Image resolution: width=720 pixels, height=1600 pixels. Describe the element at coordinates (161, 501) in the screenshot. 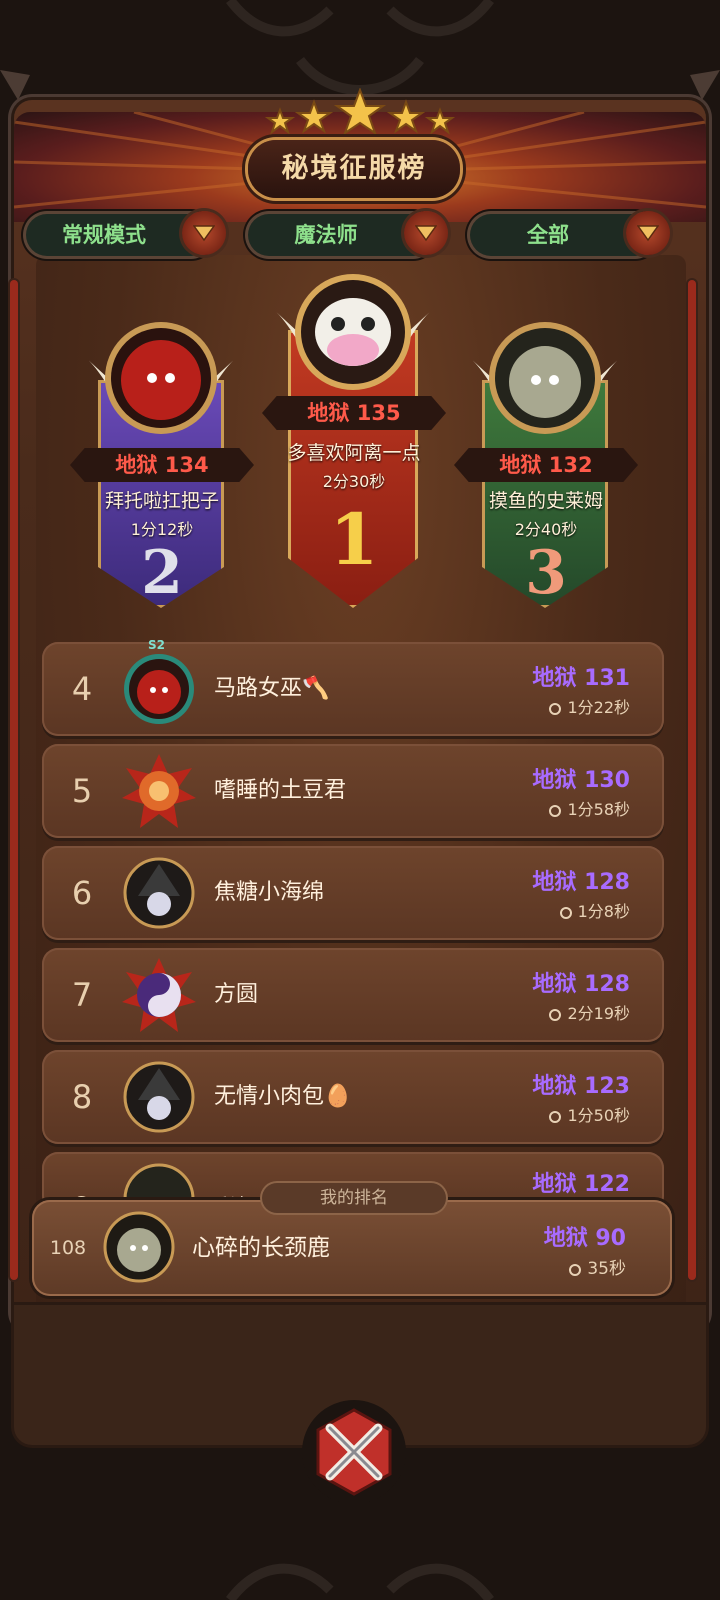

I see `rank-2-name: 拜托啦扛把子` at that location.